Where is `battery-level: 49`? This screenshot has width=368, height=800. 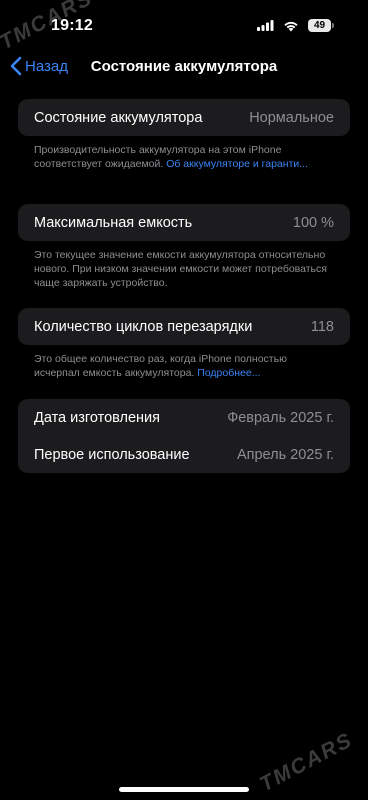
battery-level: 49 is located at coordinates (319, 25).